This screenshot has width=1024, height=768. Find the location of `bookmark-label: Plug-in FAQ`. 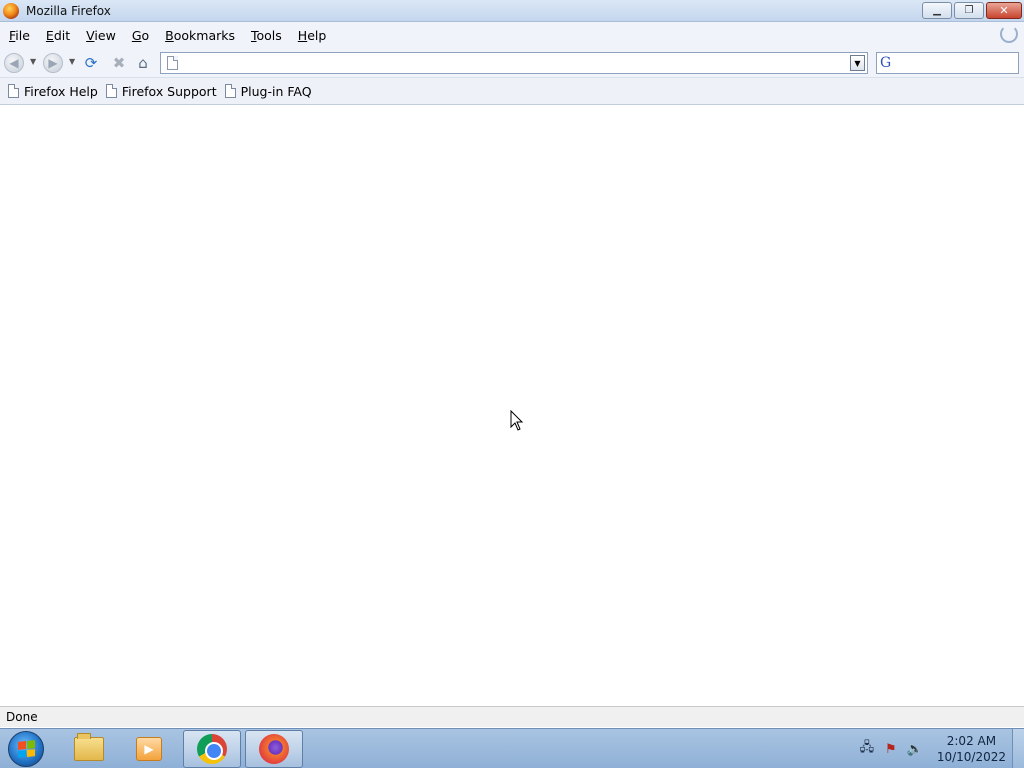

bookmark-label: Plug-in FAQ is located at coordinates (276, 91).